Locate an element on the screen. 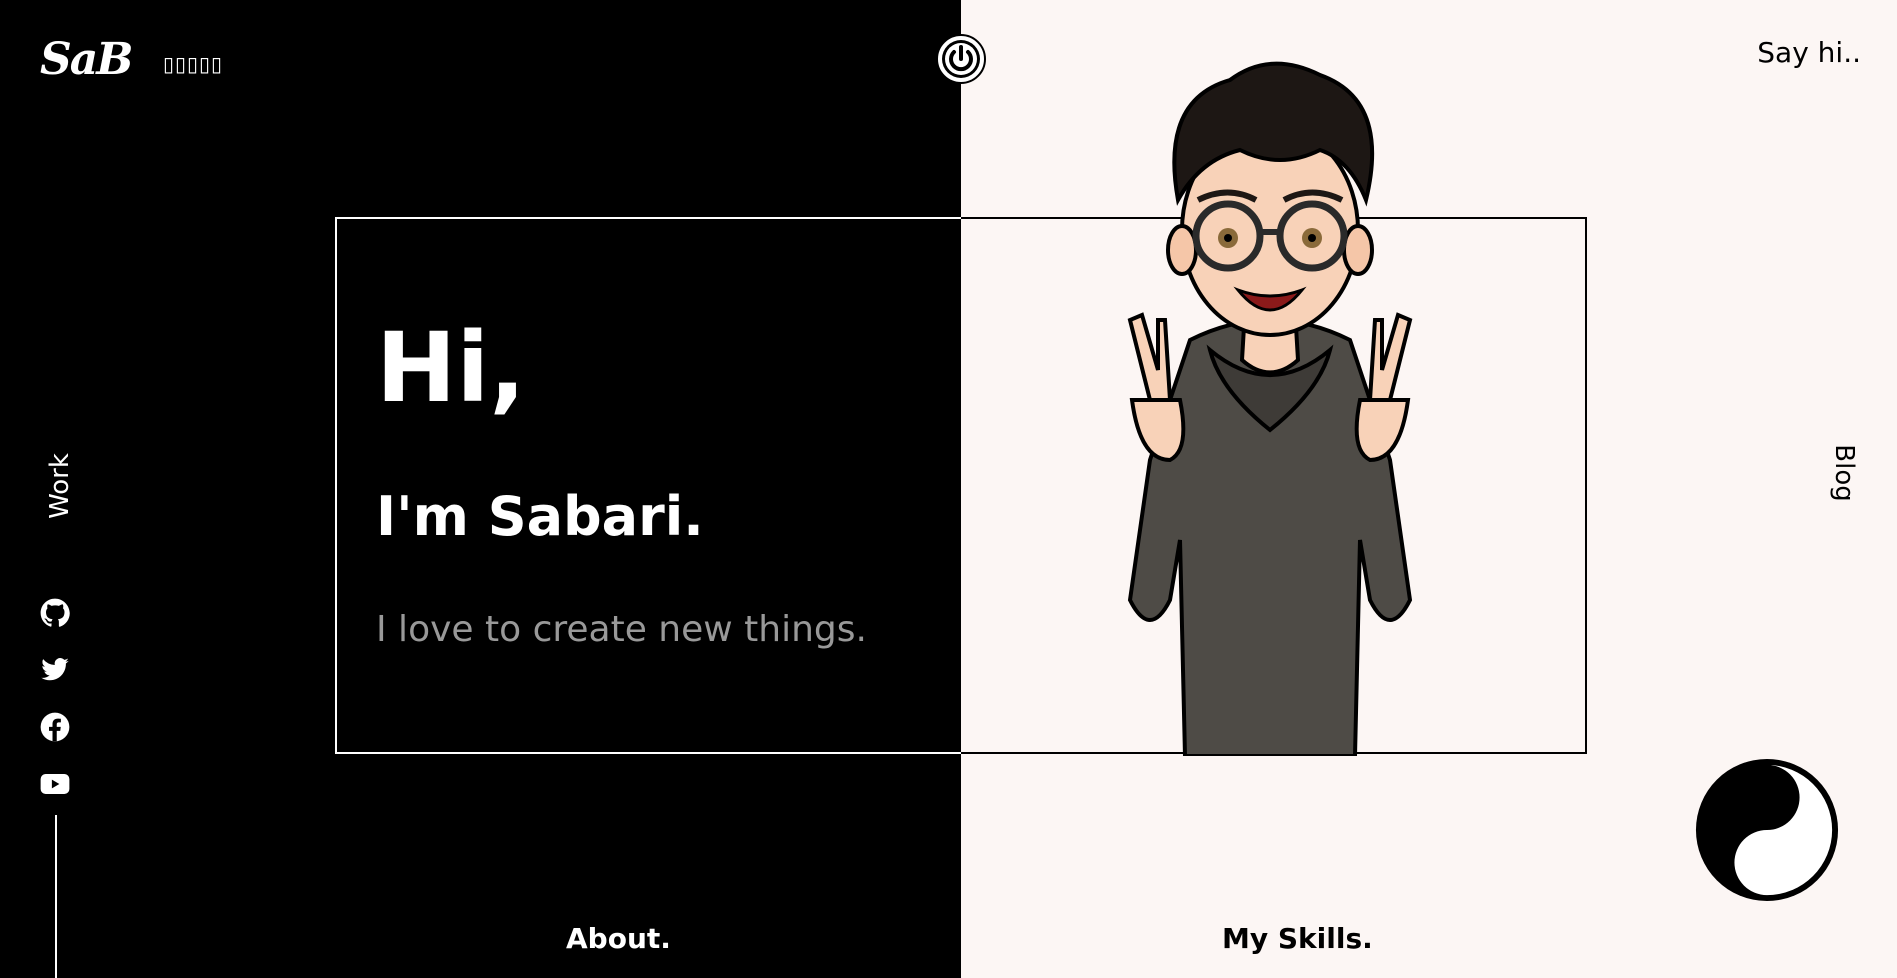 The width and height of the screenshot is (1897, 978). github-link is located at coordinates (55, 613).